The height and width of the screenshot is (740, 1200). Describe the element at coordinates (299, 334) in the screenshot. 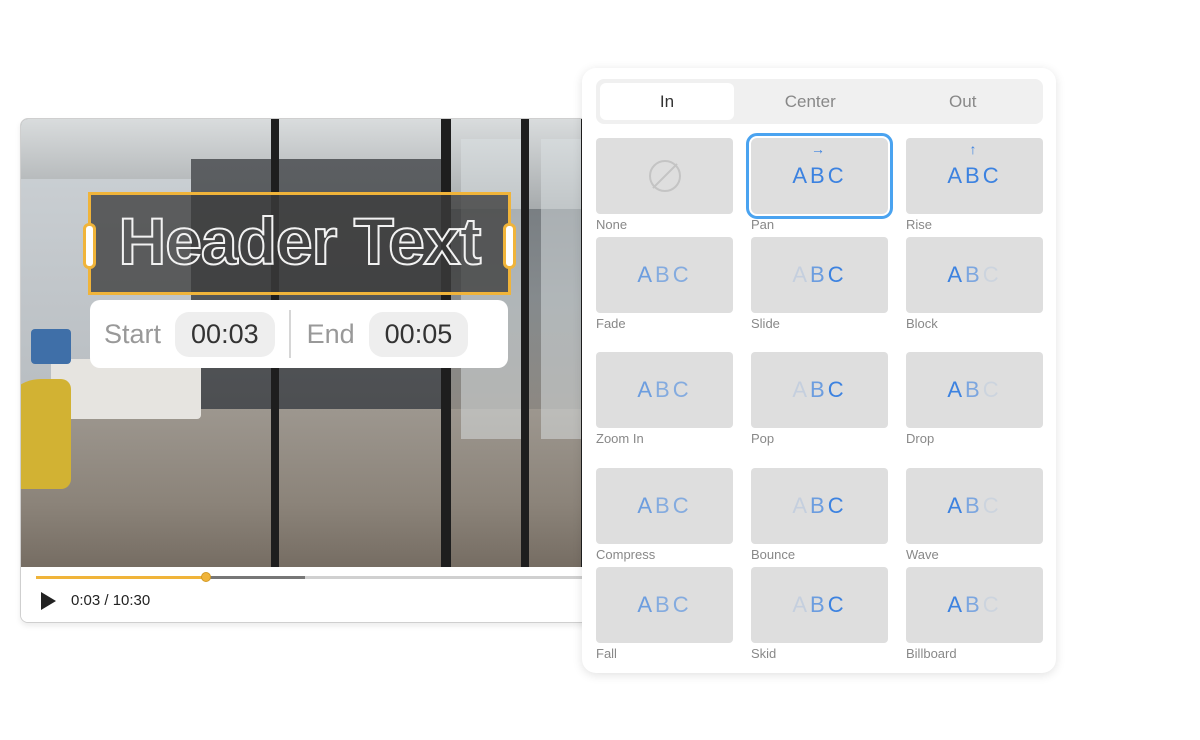

I see `caption-timing-bar: Start 00:03 End 00:05` at that location.